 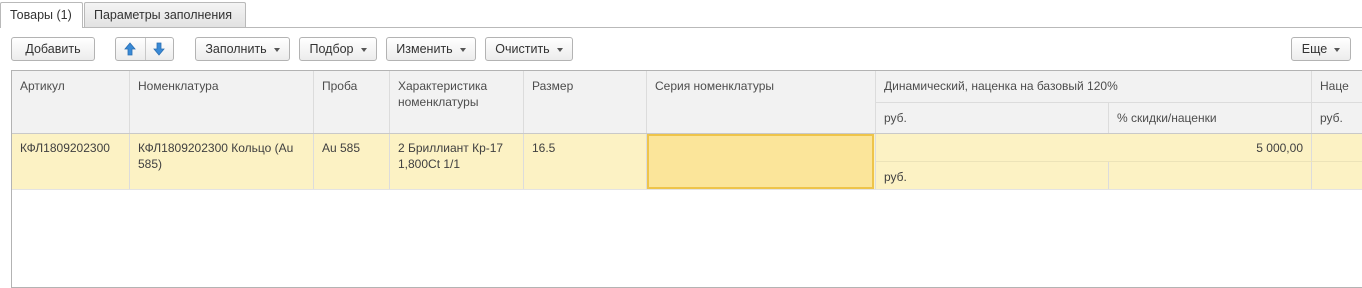 I want to click on cell-dynamic-currency: руб., so click(x=992, y=175).